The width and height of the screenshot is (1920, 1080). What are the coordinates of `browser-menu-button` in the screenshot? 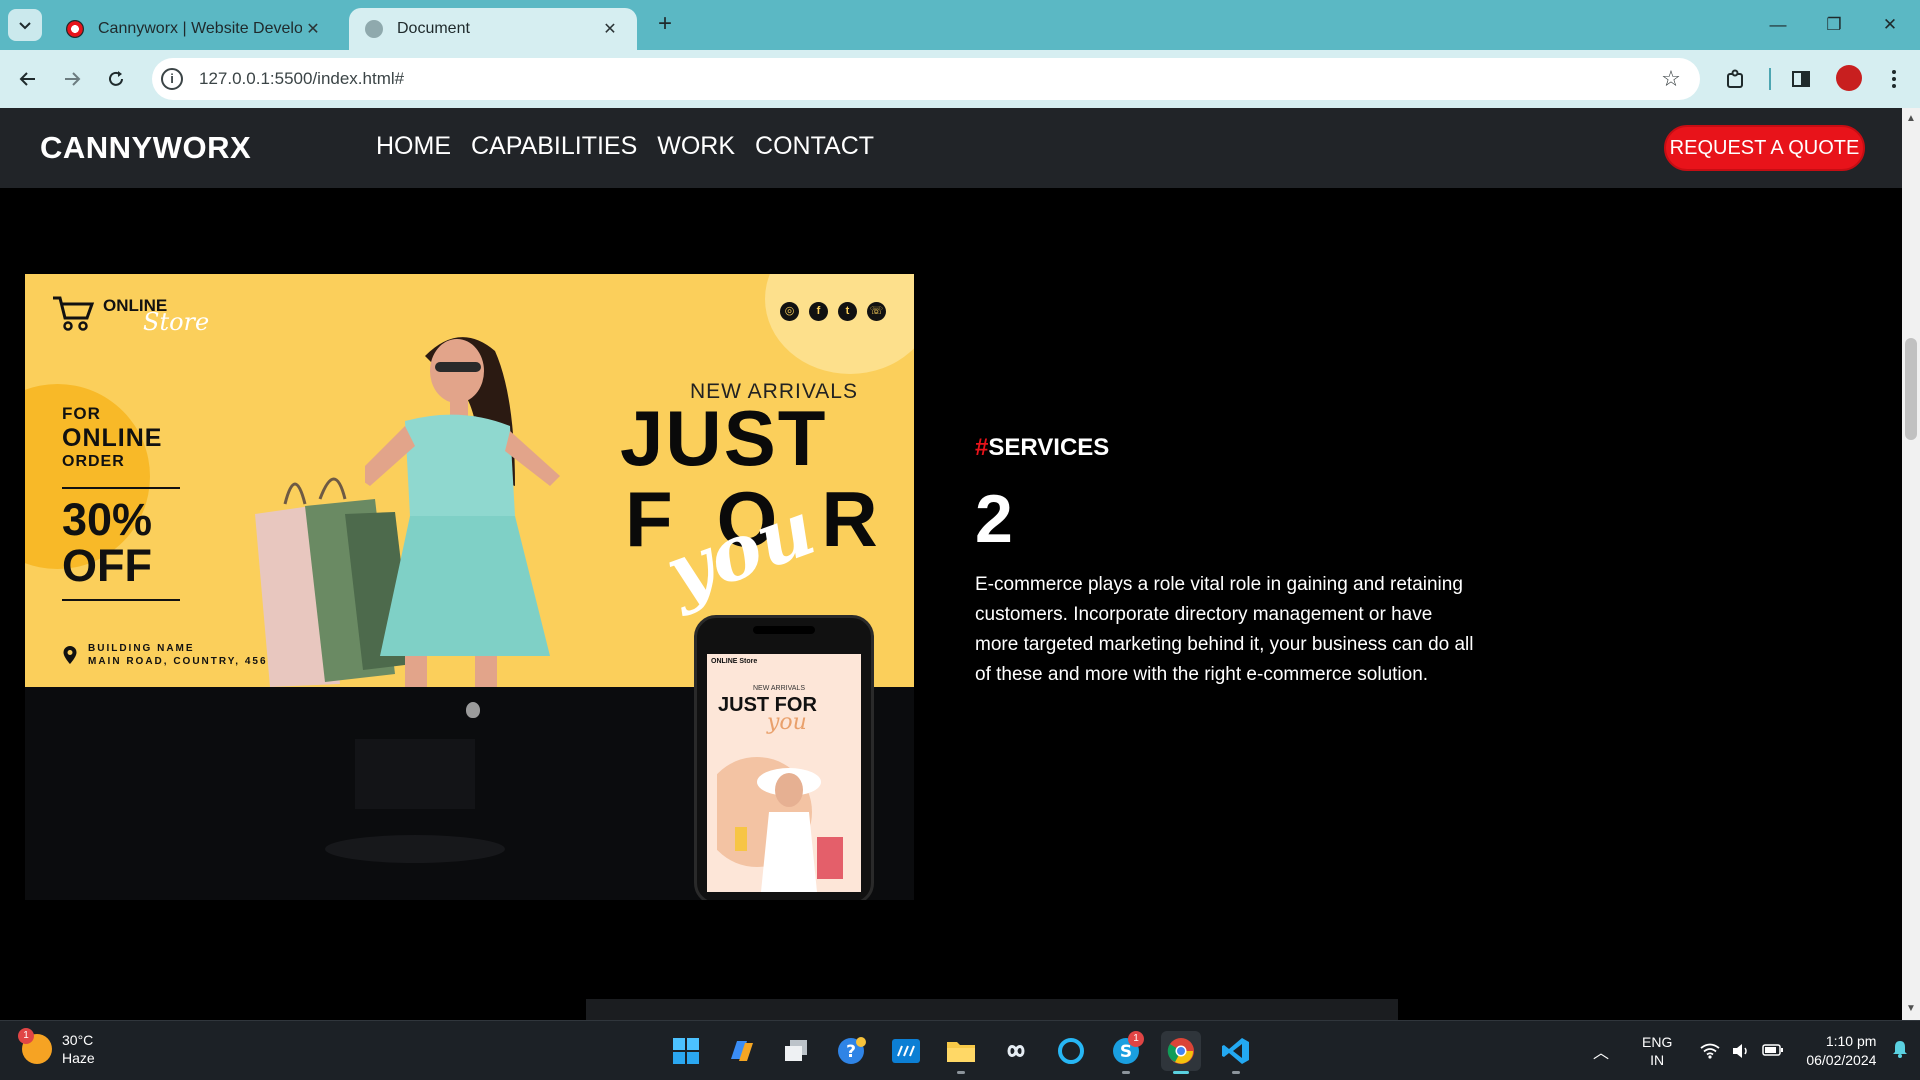 It's located at (1894, 79).